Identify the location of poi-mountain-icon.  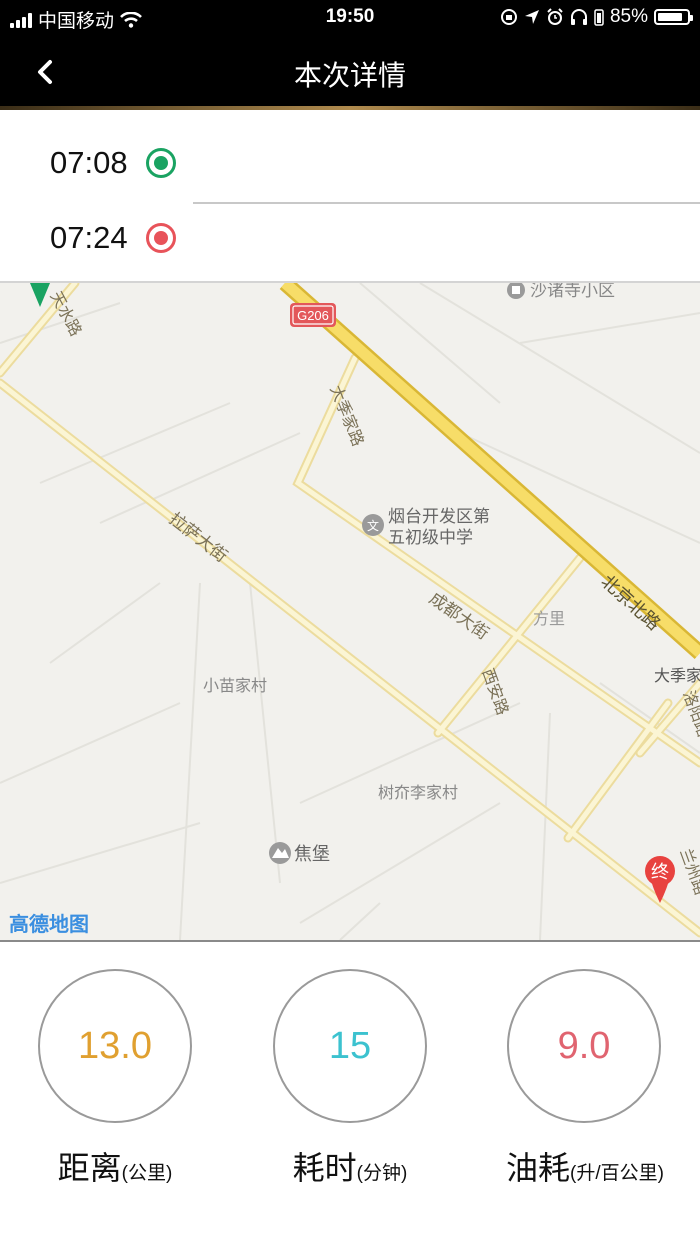
(280, 853).